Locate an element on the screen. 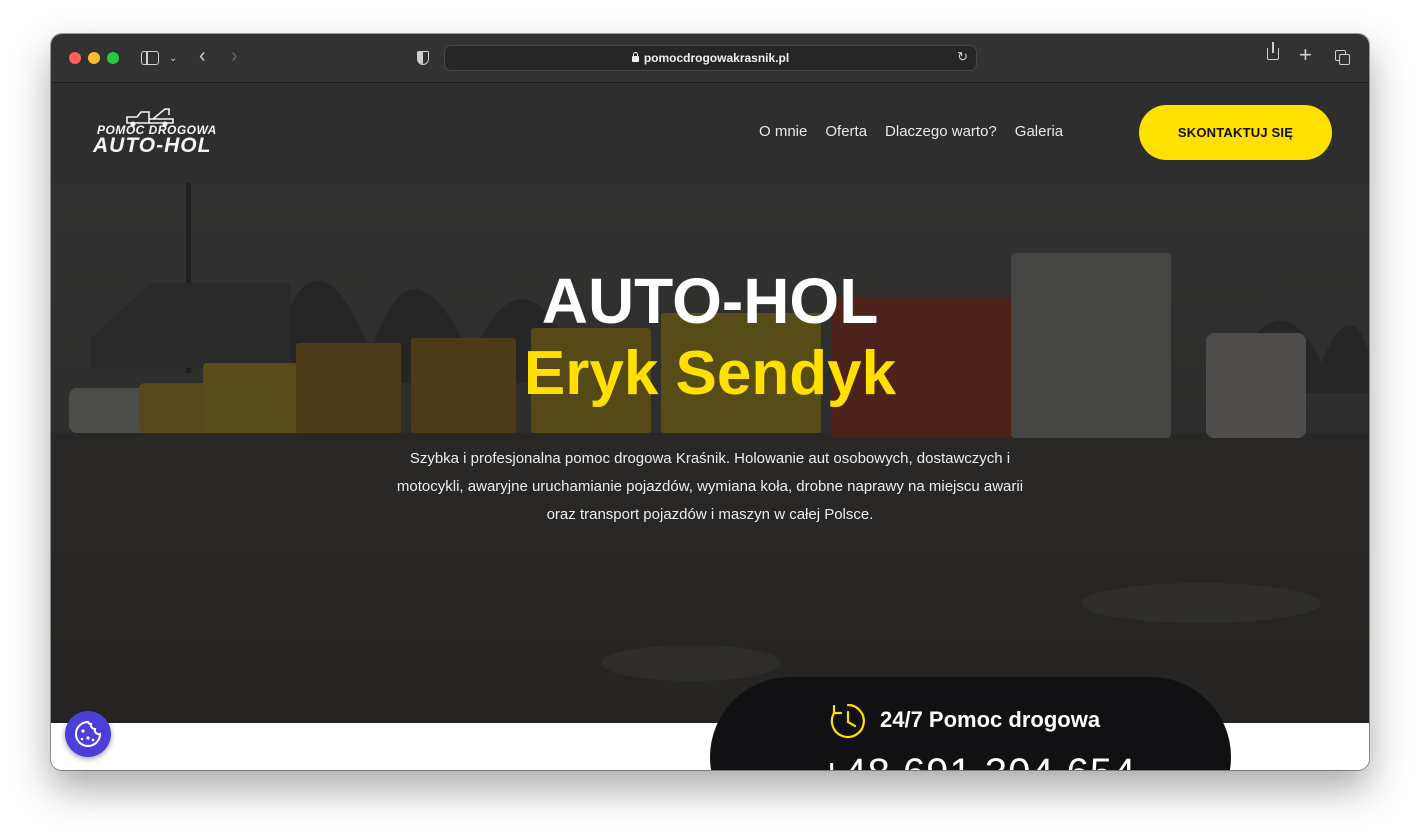  lock-icon is located at coordinates (635, 57).